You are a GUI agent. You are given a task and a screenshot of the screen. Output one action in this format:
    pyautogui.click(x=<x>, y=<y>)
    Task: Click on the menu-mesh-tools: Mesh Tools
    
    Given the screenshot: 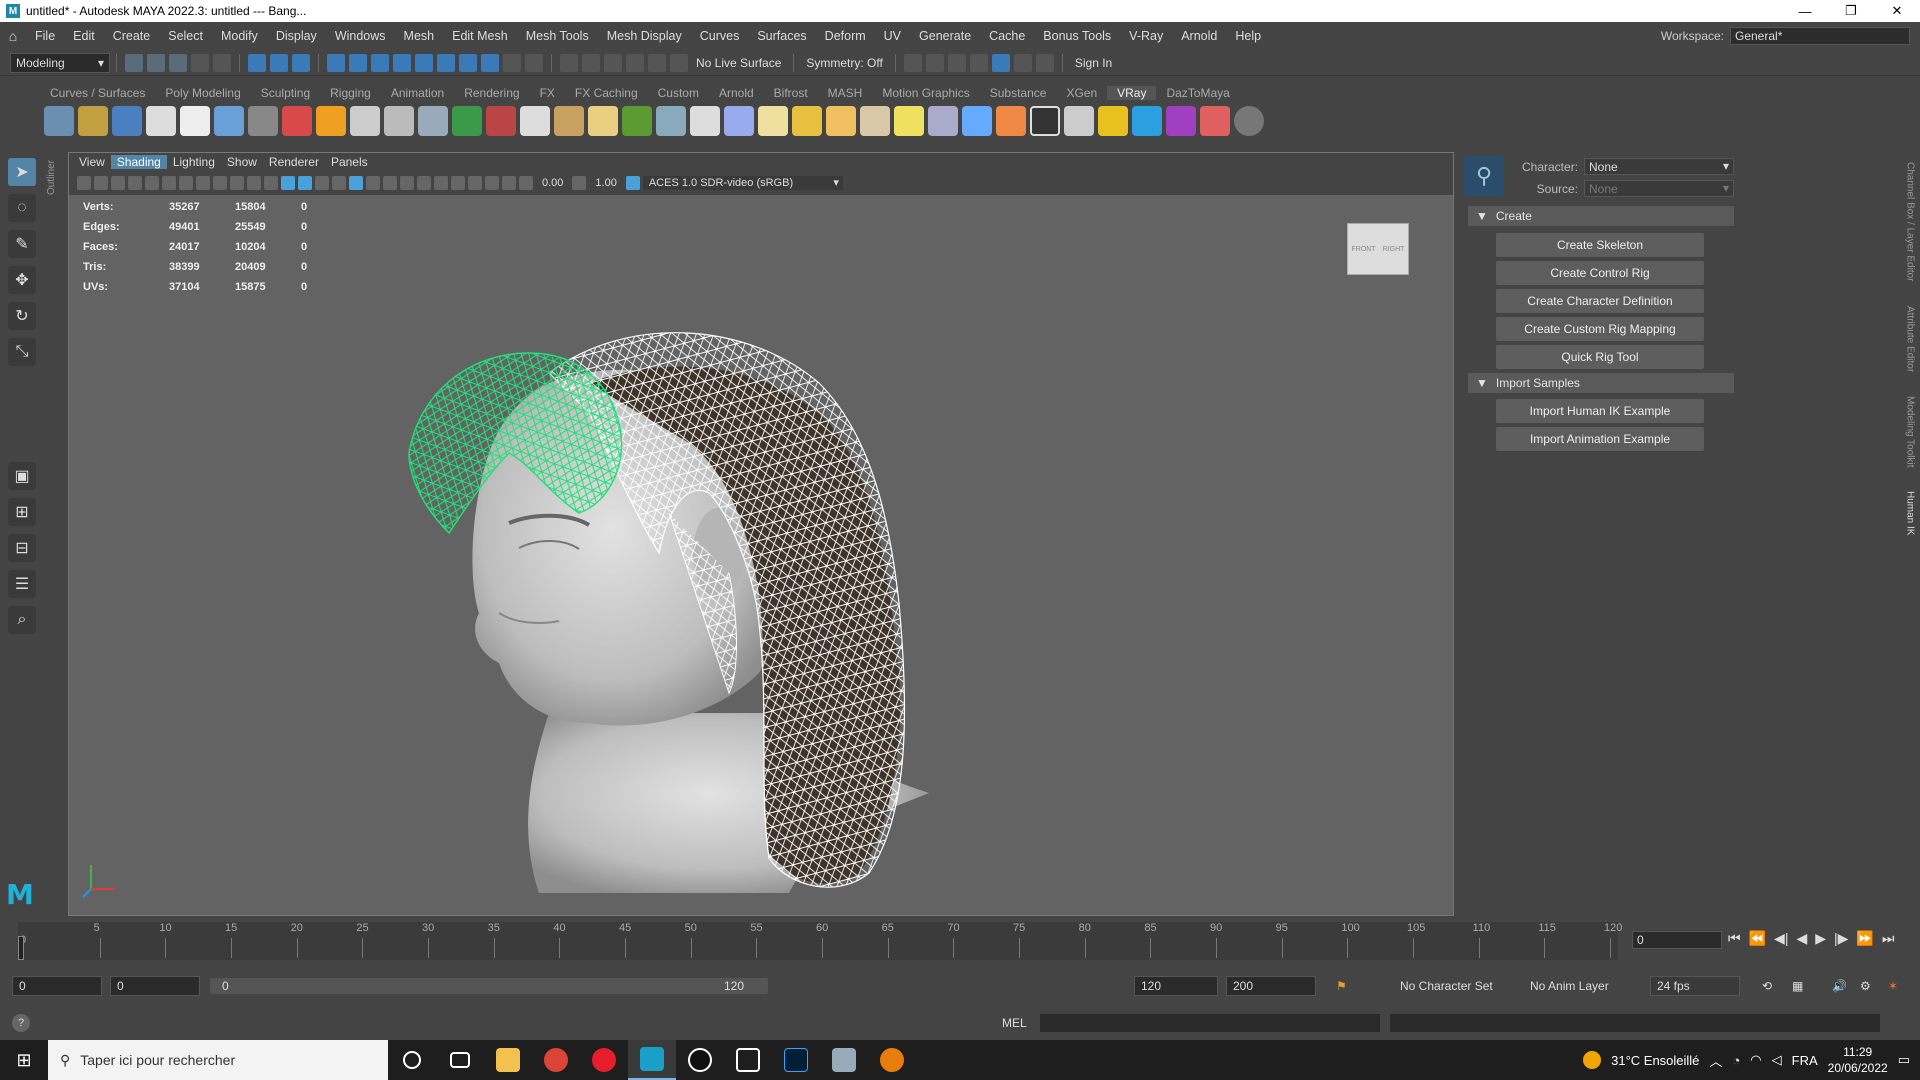 What is the action you would take?
    pyautogui.click(x=557, y=36)
    